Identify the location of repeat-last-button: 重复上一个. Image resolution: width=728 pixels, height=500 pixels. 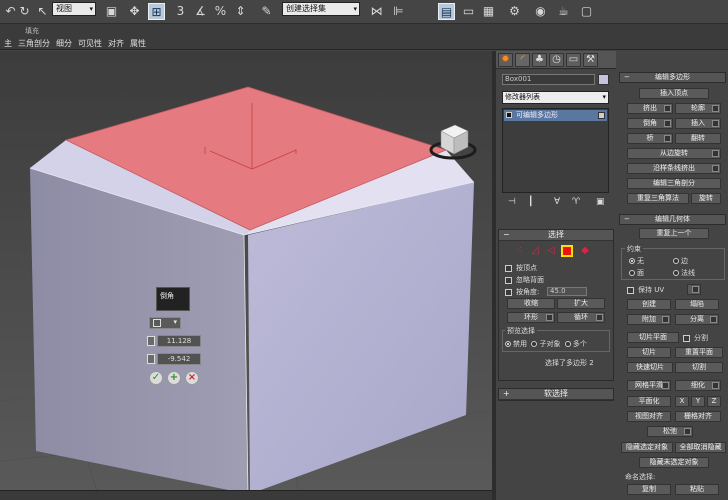
(674, 233).